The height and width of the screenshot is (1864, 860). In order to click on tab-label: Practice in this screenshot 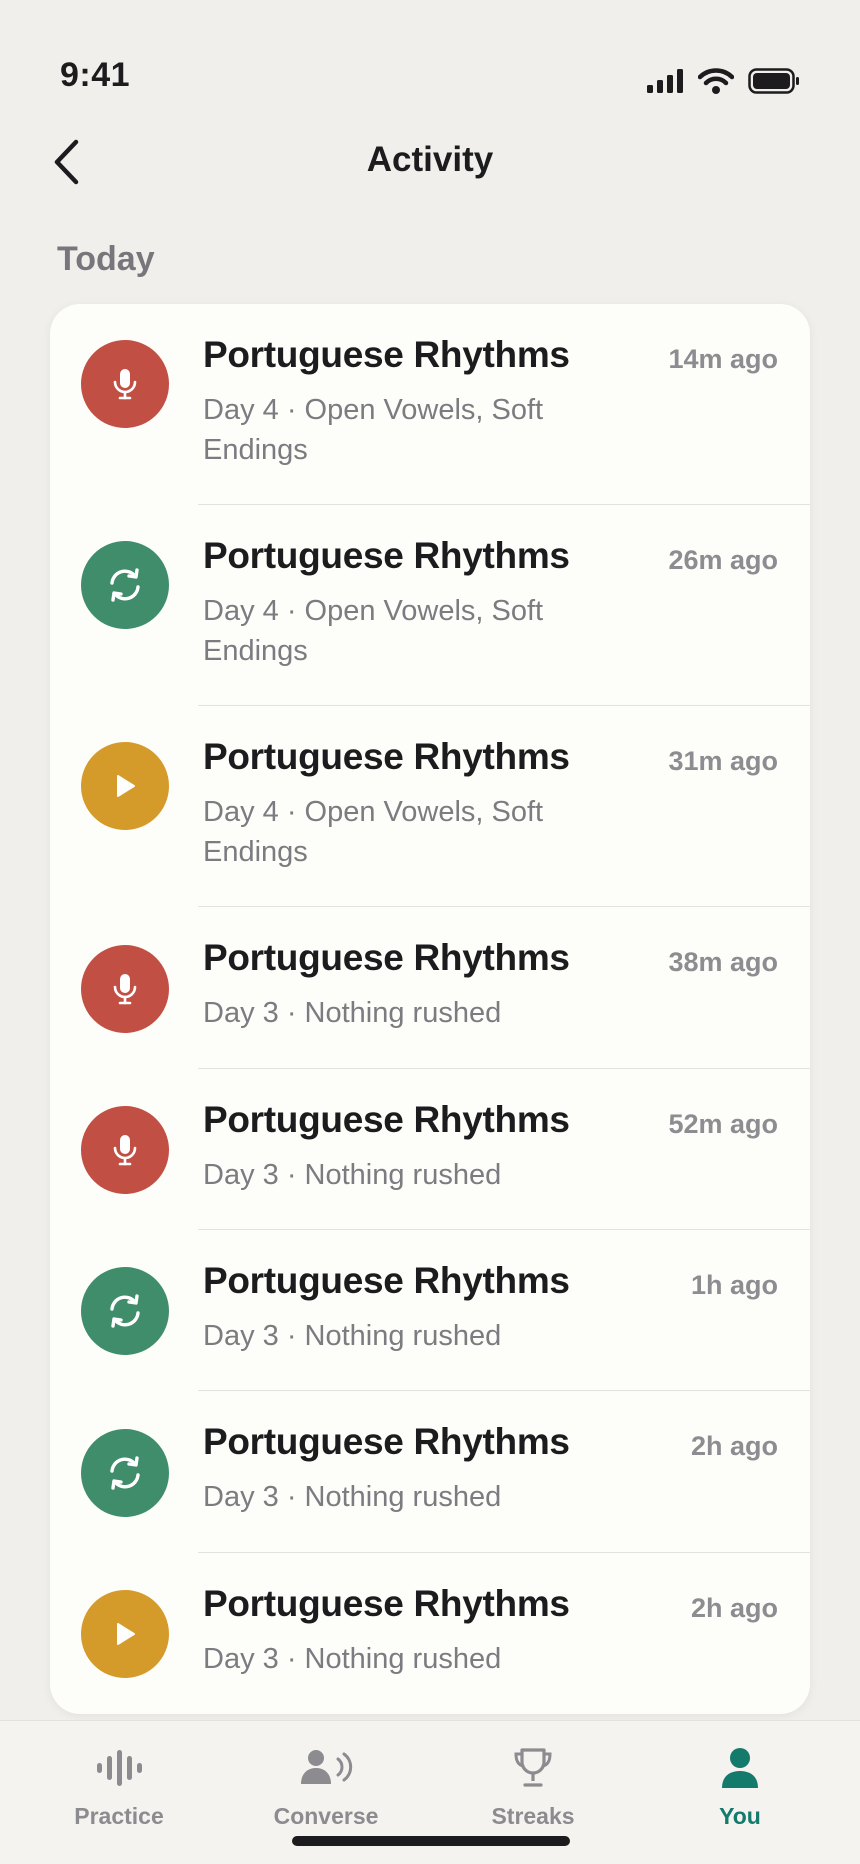, I will do `click(119, 1816)`.